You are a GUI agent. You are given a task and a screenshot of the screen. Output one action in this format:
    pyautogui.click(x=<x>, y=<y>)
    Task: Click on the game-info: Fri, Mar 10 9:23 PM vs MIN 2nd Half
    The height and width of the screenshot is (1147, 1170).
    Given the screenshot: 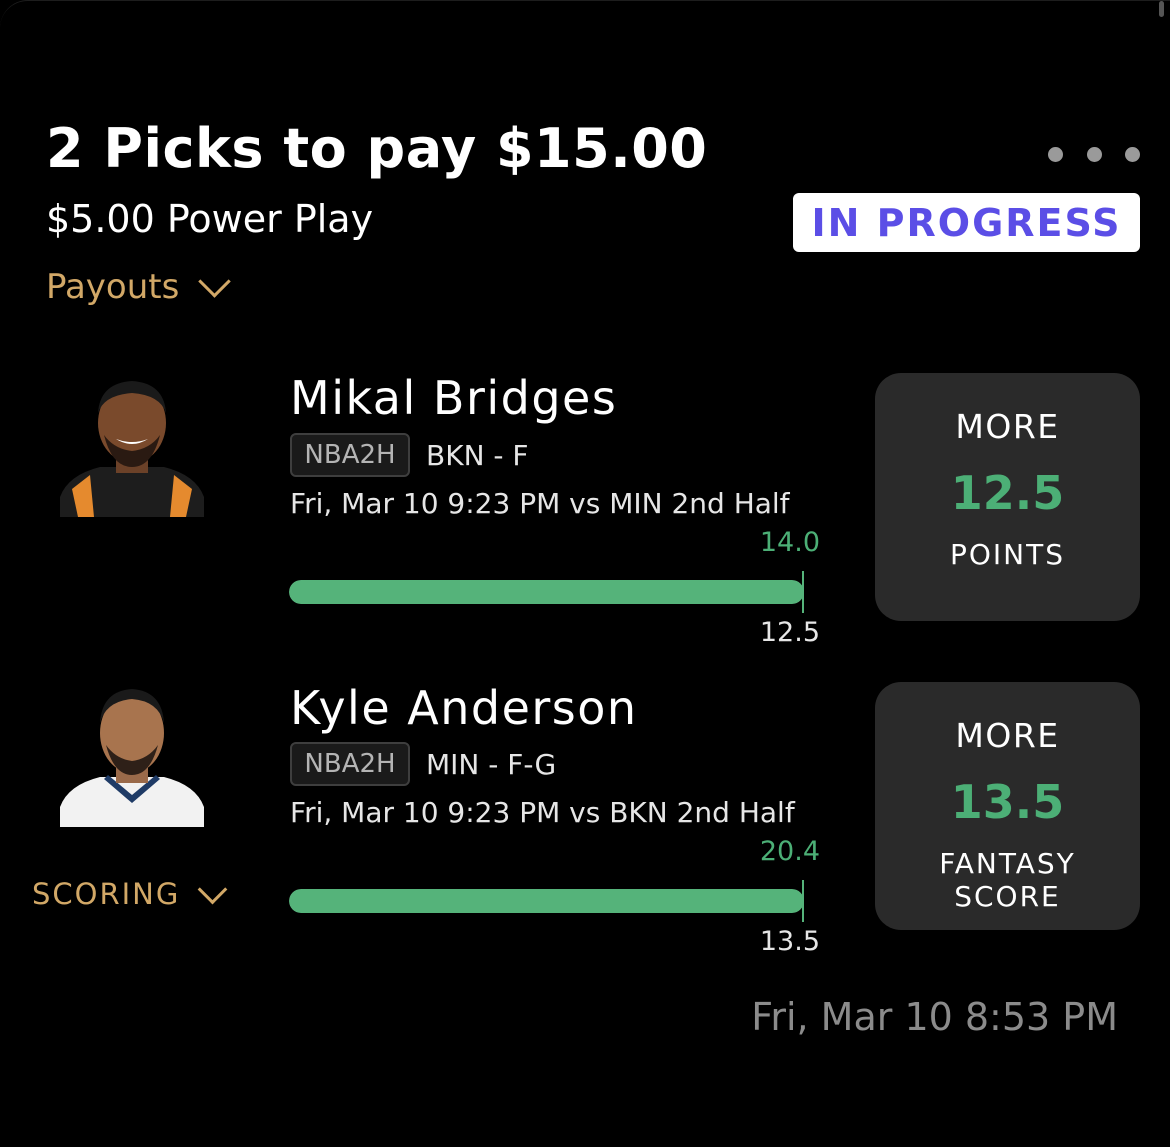 What is the action you would take?
    pyautogui.click(x=540, y=503)
    